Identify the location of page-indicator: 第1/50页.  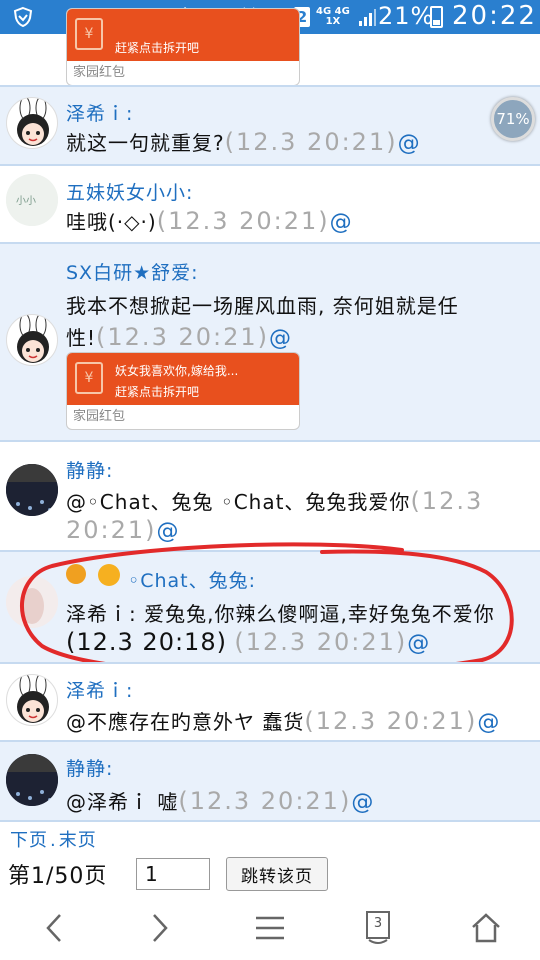
(58, 876).